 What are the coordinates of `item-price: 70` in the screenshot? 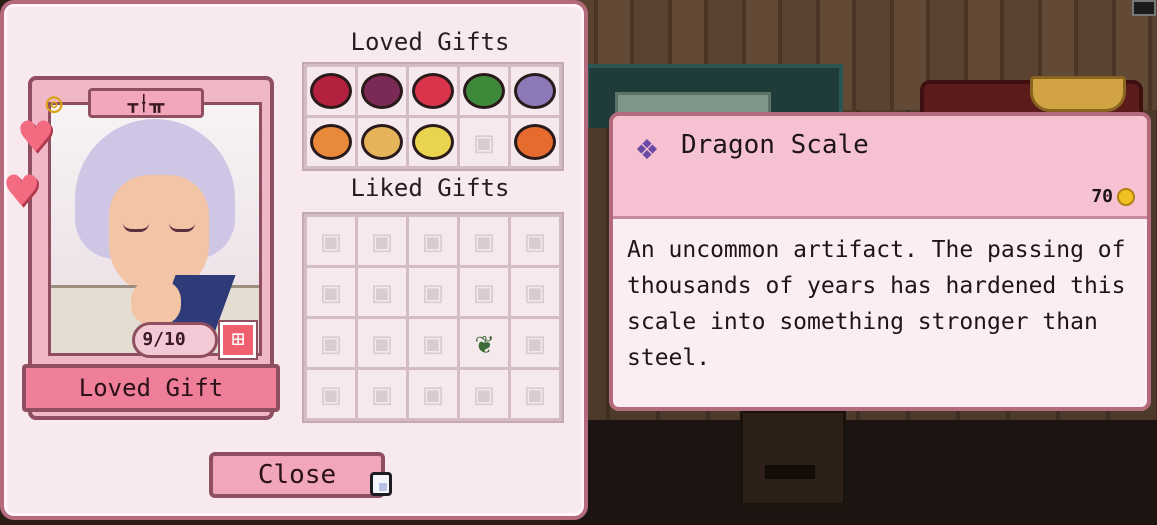 It's located at (1102, 196).